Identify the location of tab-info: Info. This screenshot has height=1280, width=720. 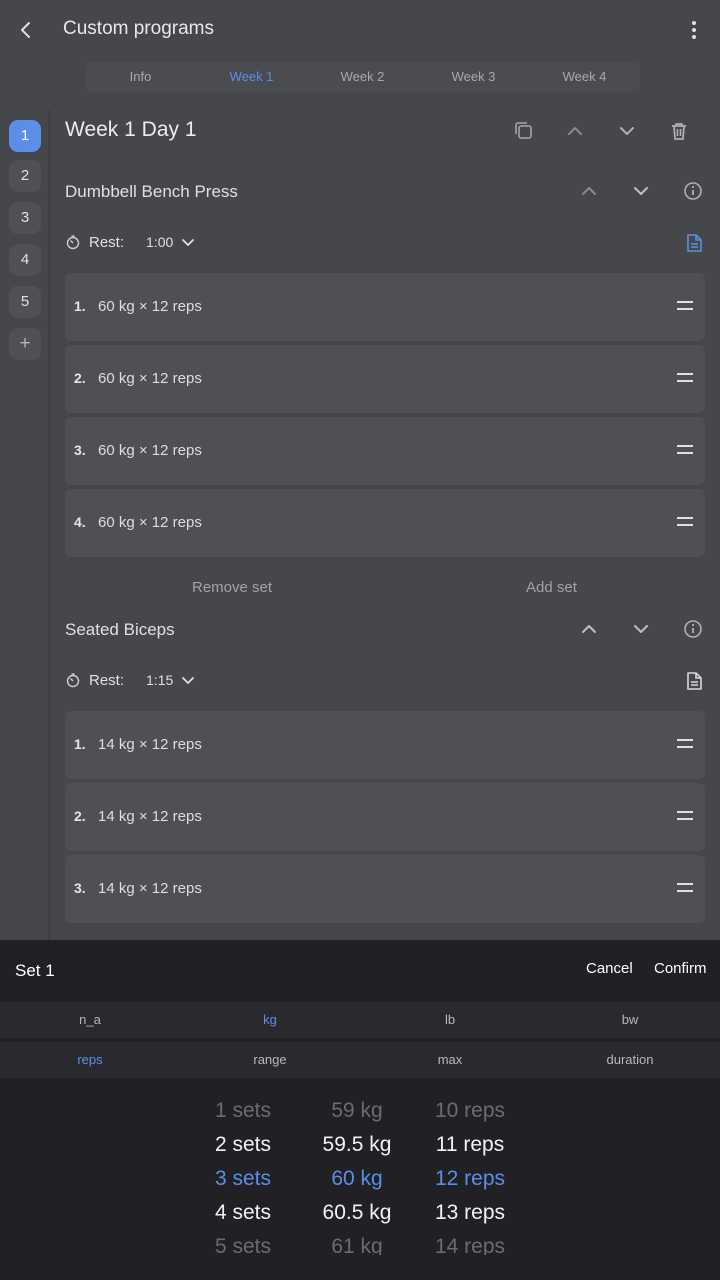
(140, 77).